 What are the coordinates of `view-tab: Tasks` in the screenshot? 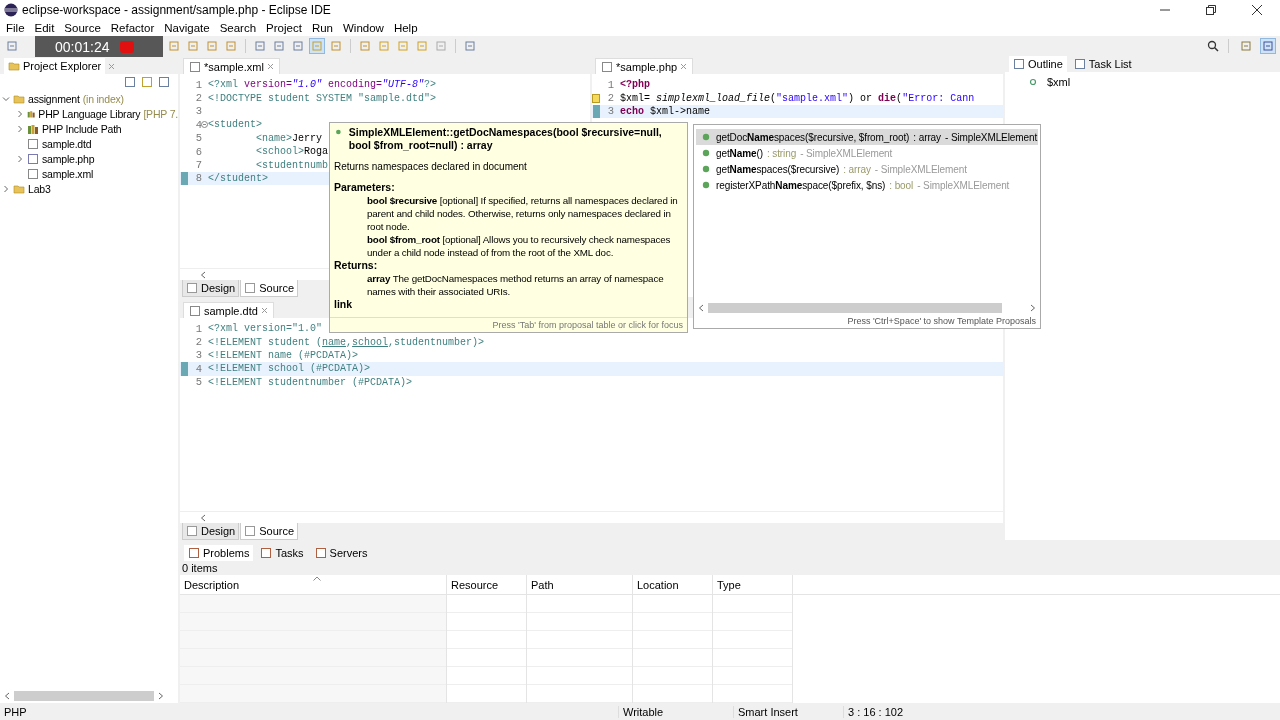 It's located at (282, 553).